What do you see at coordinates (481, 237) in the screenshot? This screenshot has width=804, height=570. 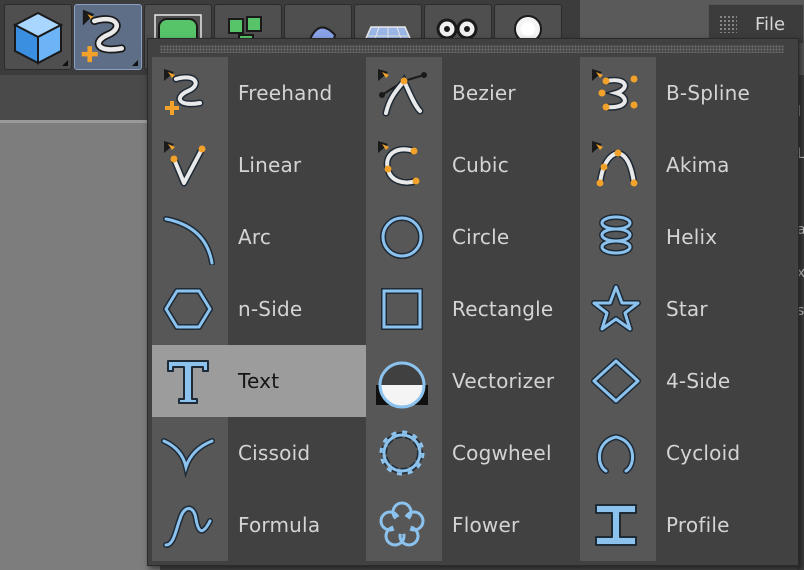 I see `menu-item-label: Circle` at bounding box center [481, 237].